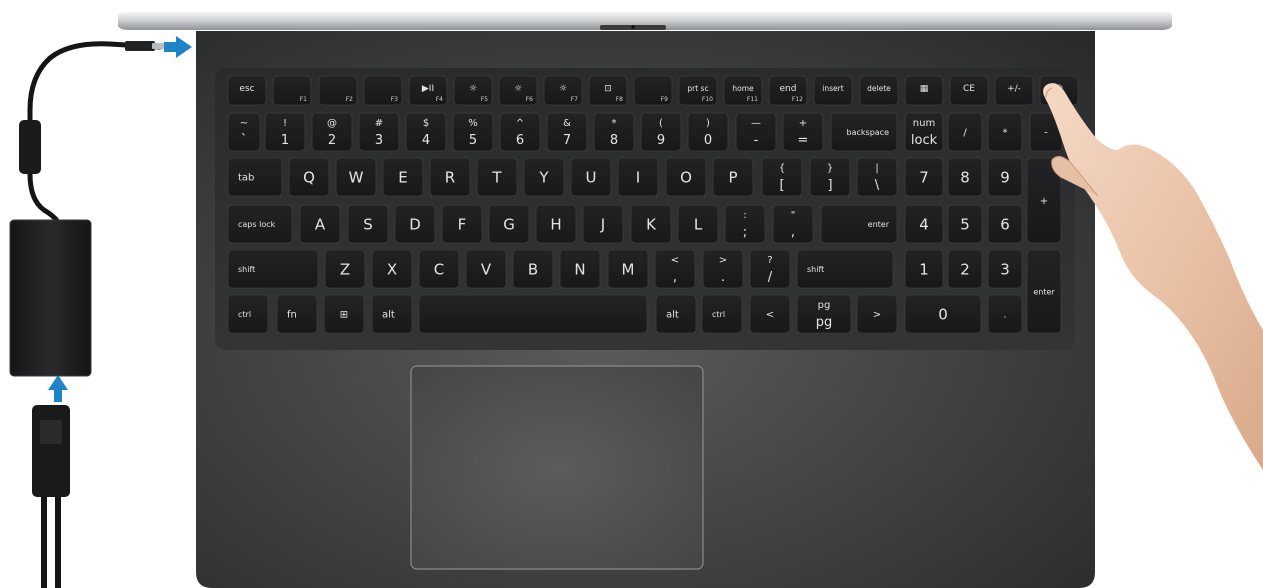 The image size is (1263, 588). Describe the element at coordinates (924, 132) in the screenshot. I see `key-num: num lock` at that location.